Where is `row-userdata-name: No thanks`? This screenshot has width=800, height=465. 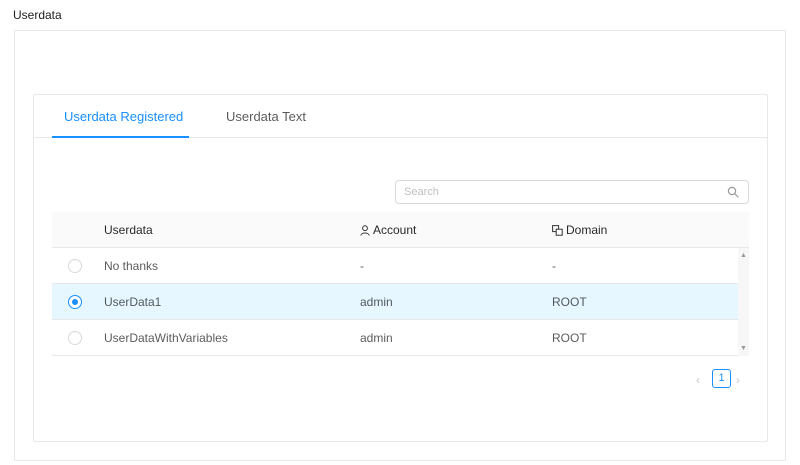
row-userdata-name: No thanks is located at coordinates (131, 266).